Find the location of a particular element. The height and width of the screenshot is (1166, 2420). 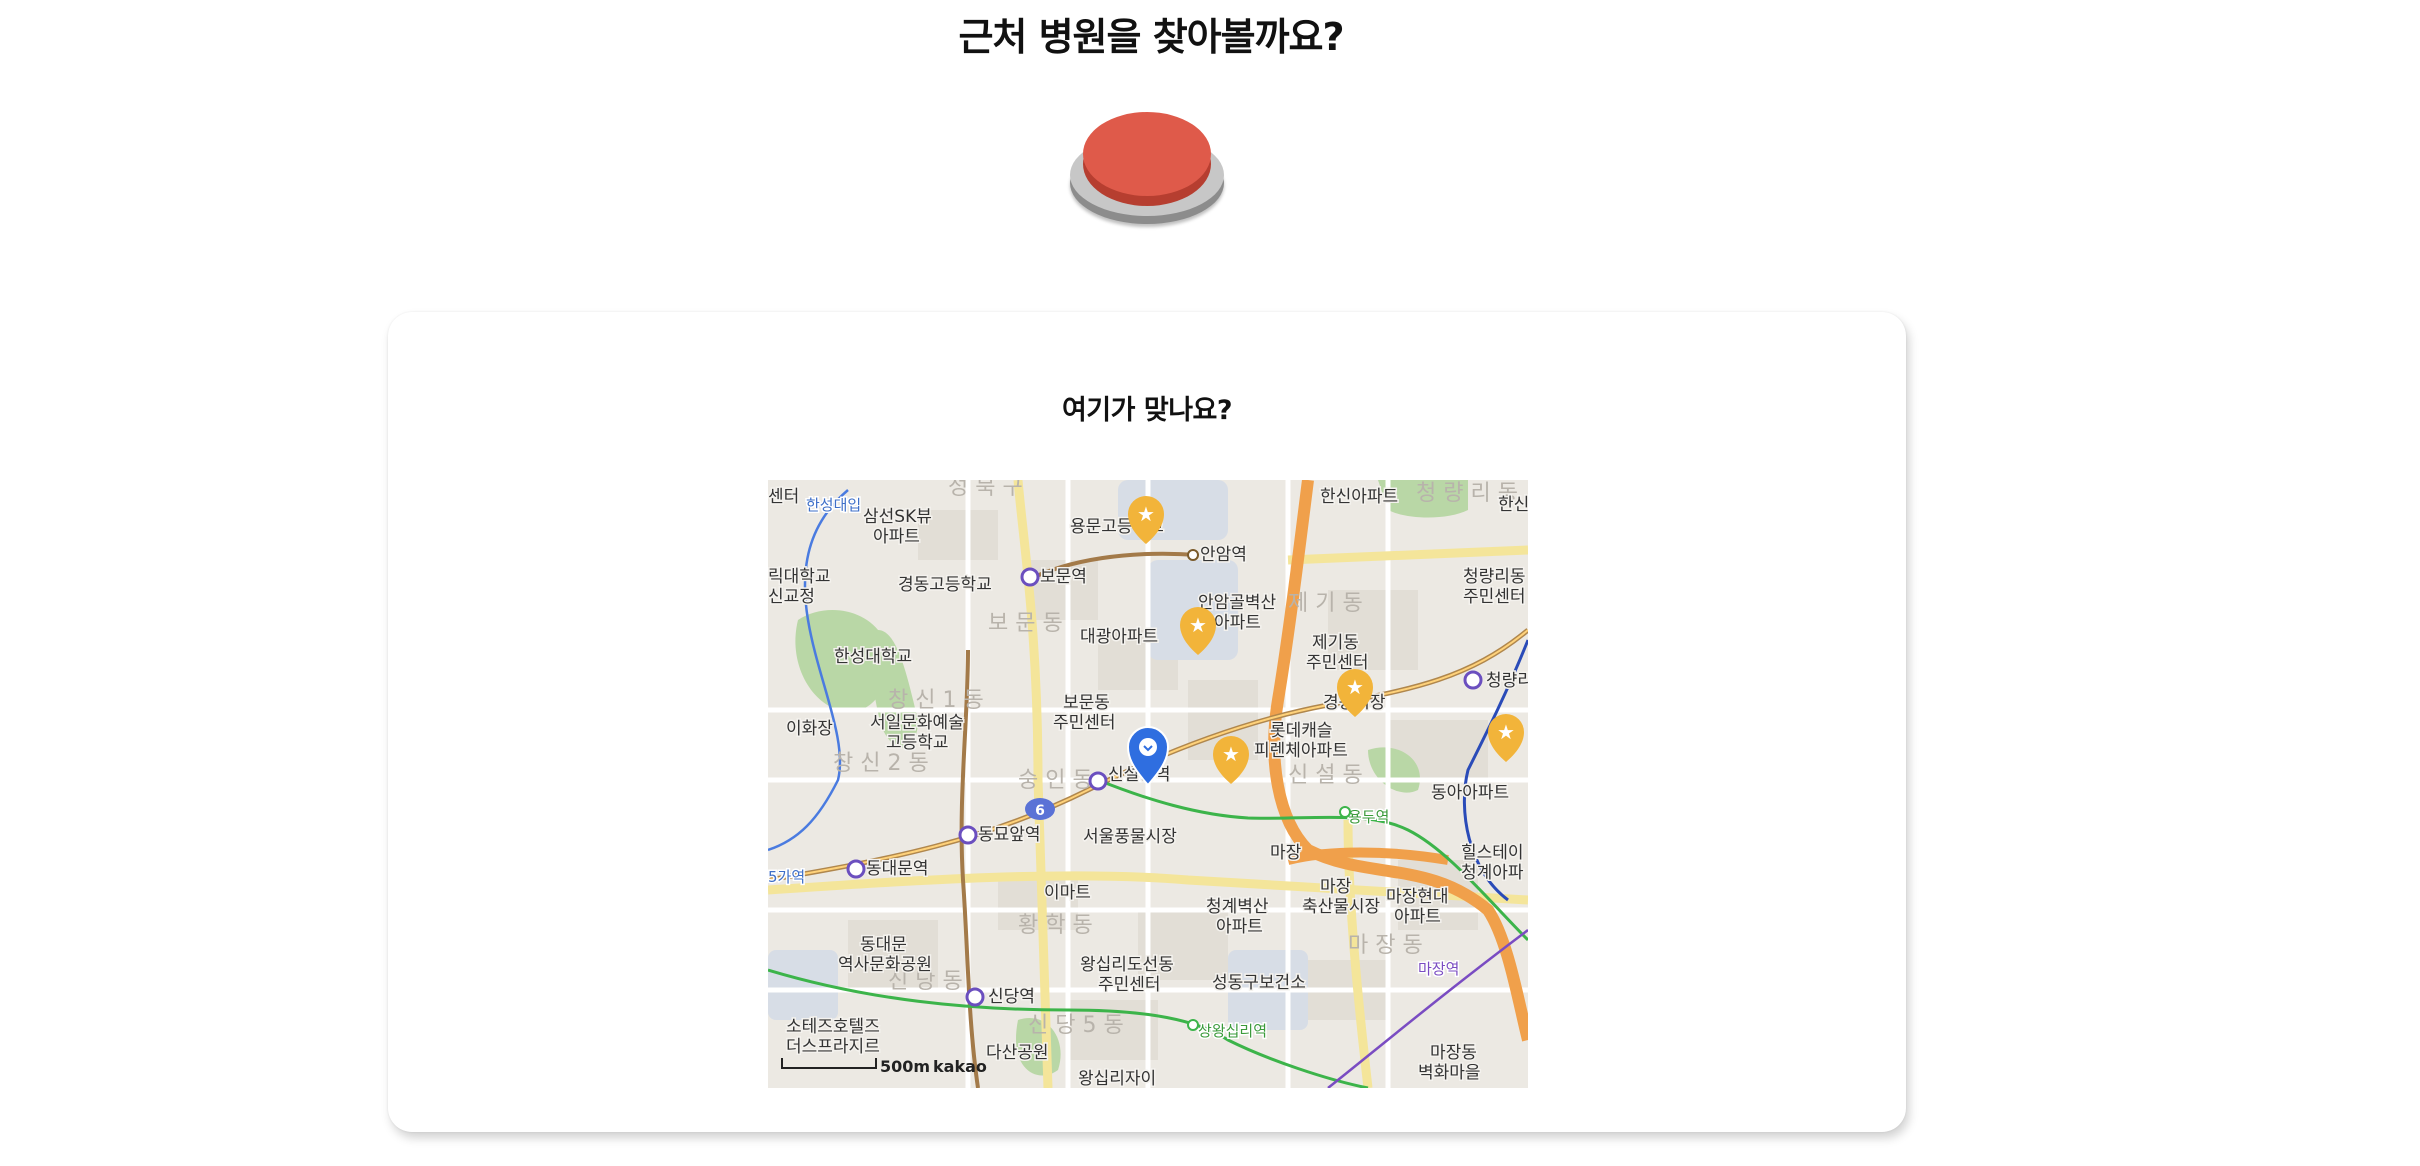

place-label: 한신아파트 is located at coordinates (1359, 497).